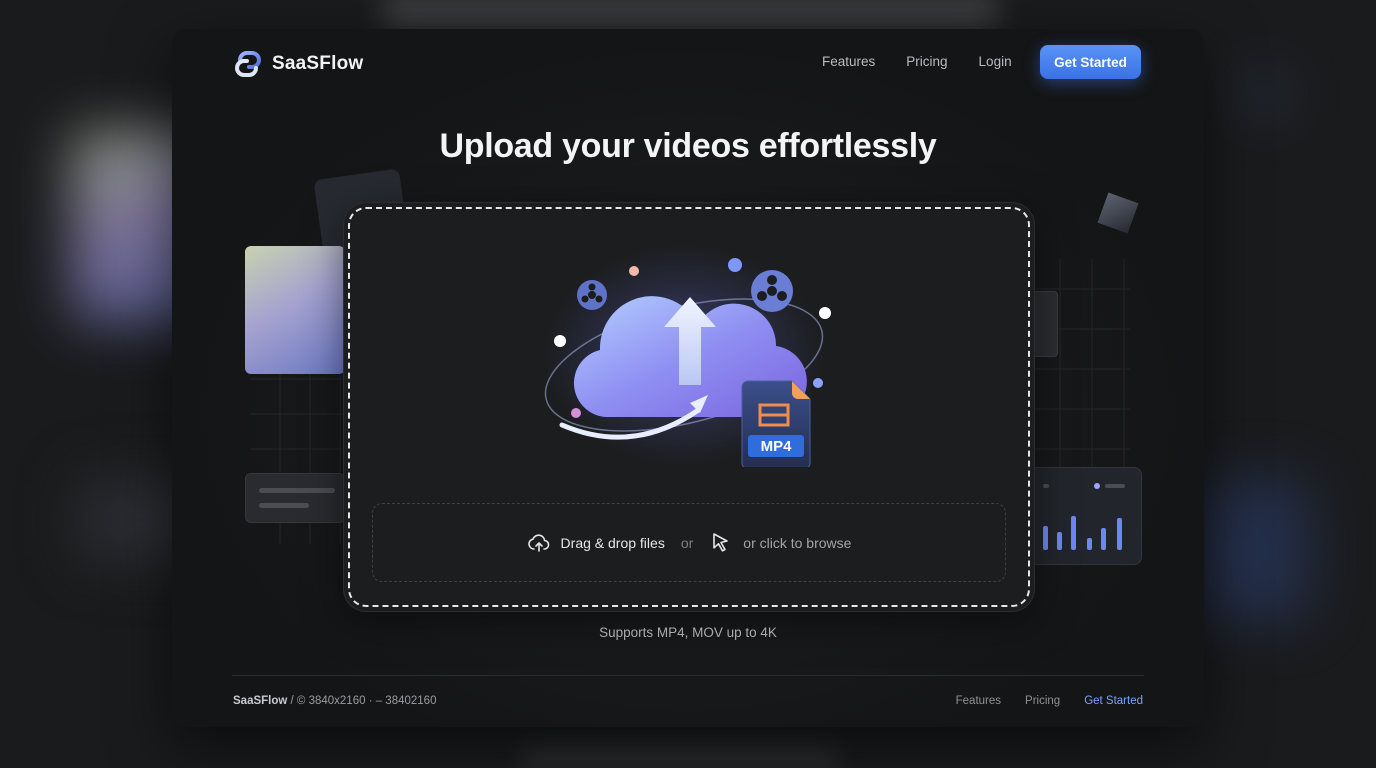  Describe the element at coordinates (777, 446) in the screenshot. I see `file-badge-label: MP4` at that location.